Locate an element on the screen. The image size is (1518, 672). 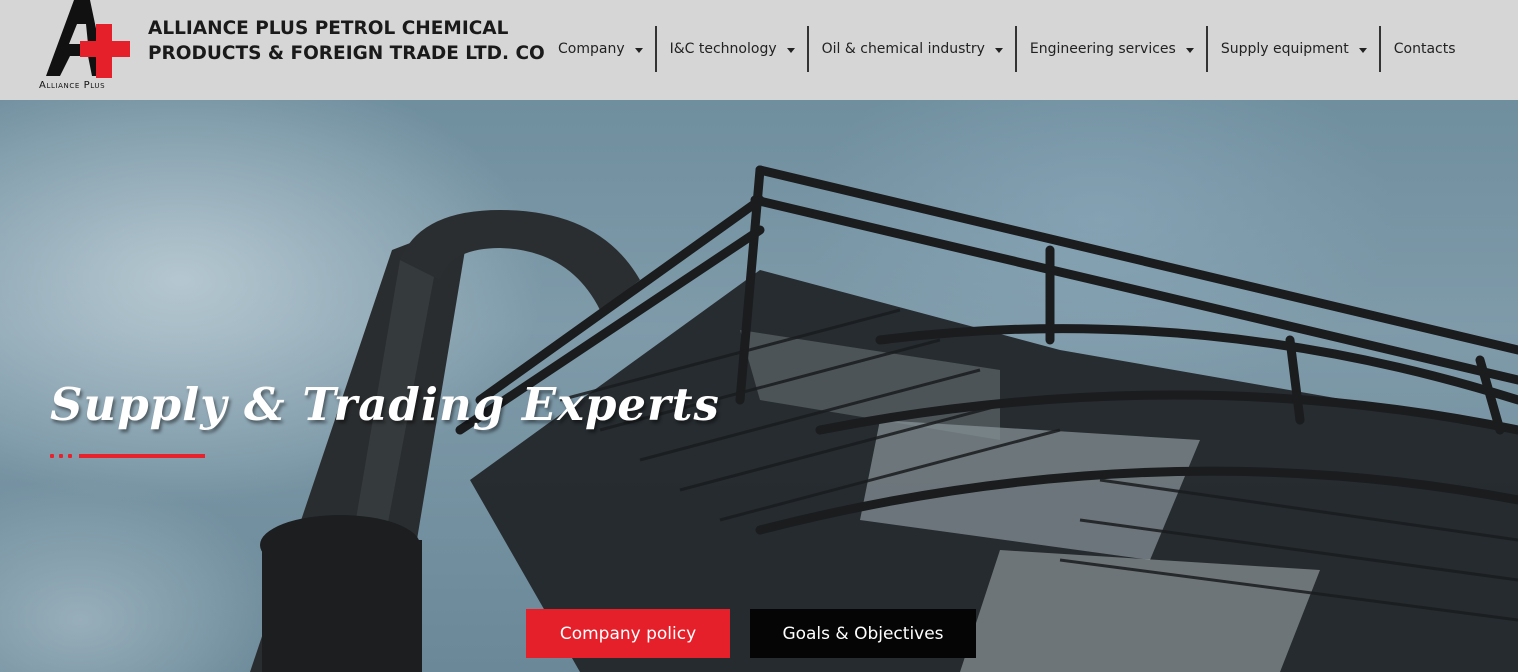
nav-item-contacts: Contacts is located at coordinates (1424, 49).